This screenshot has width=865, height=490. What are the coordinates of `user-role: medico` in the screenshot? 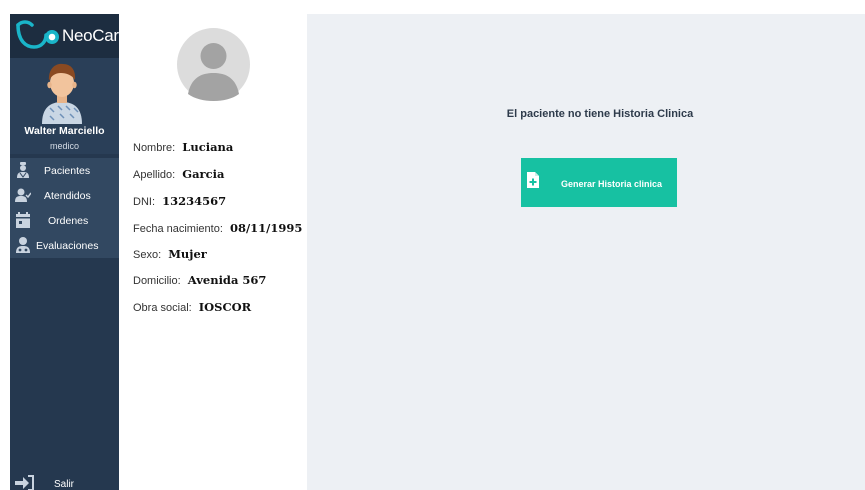 It's located at (64, 146).